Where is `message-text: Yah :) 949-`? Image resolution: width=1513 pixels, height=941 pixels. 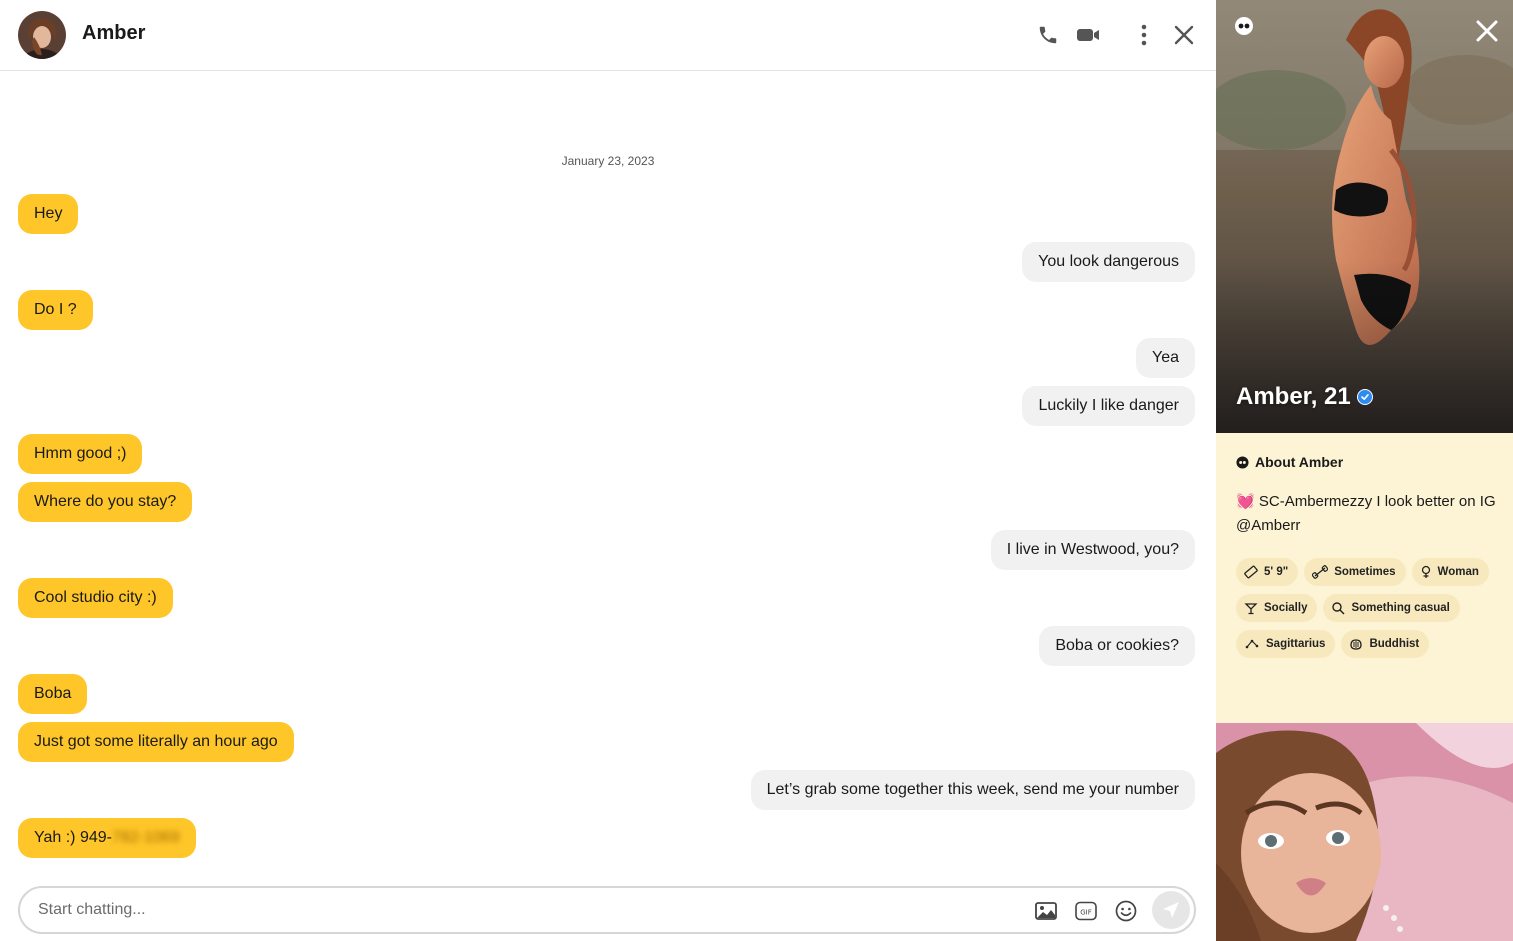 message-text: Yah :) 949- is located at coordinates (73, 837).